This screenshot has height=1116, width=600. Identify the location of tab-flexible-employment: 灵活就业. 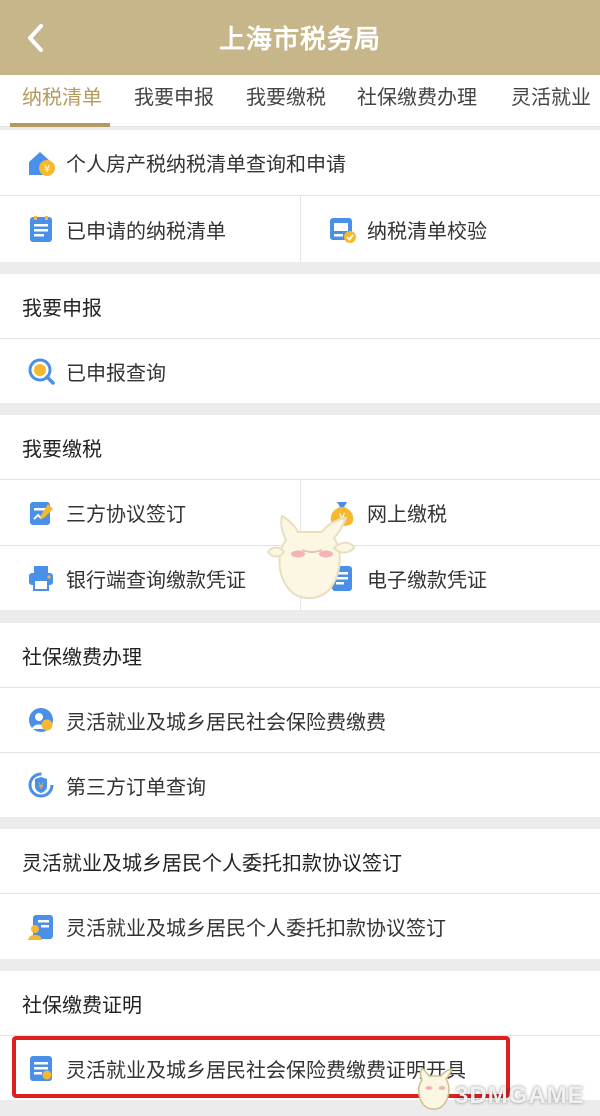
(551, 100).